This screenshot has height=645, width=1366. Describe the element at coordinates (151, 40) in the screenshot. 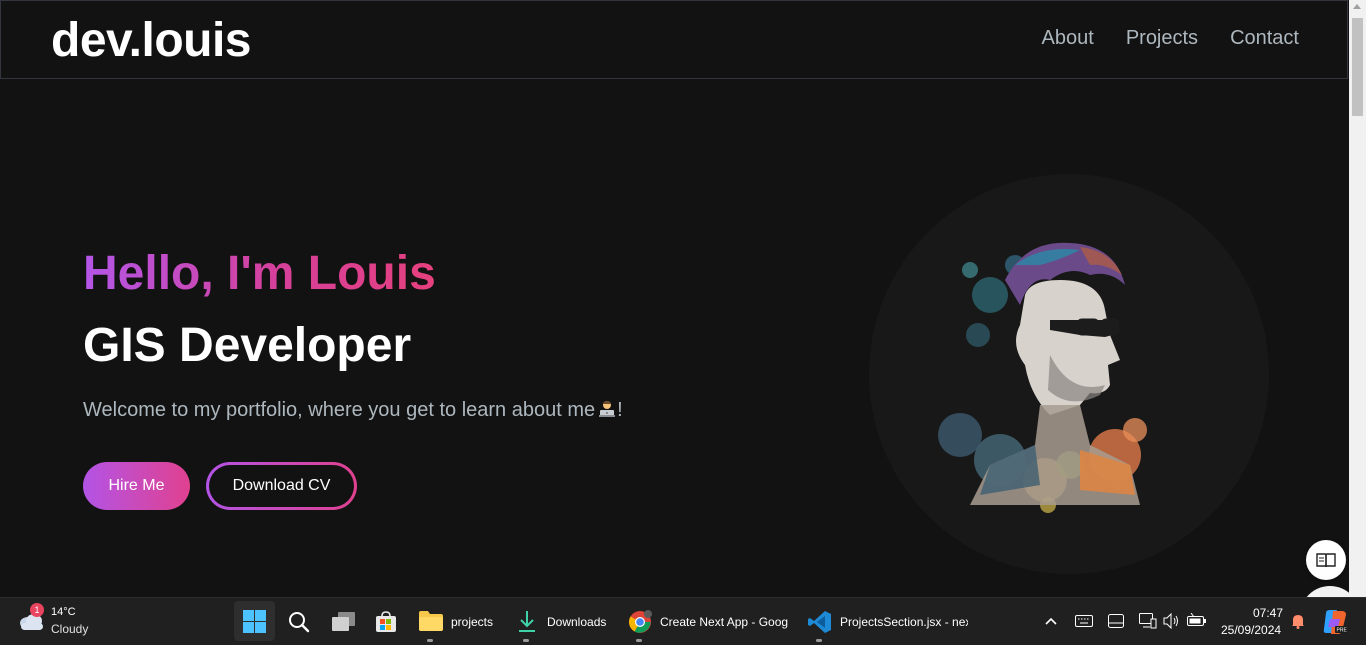

I see `site-logo: dev.louis` at that location.